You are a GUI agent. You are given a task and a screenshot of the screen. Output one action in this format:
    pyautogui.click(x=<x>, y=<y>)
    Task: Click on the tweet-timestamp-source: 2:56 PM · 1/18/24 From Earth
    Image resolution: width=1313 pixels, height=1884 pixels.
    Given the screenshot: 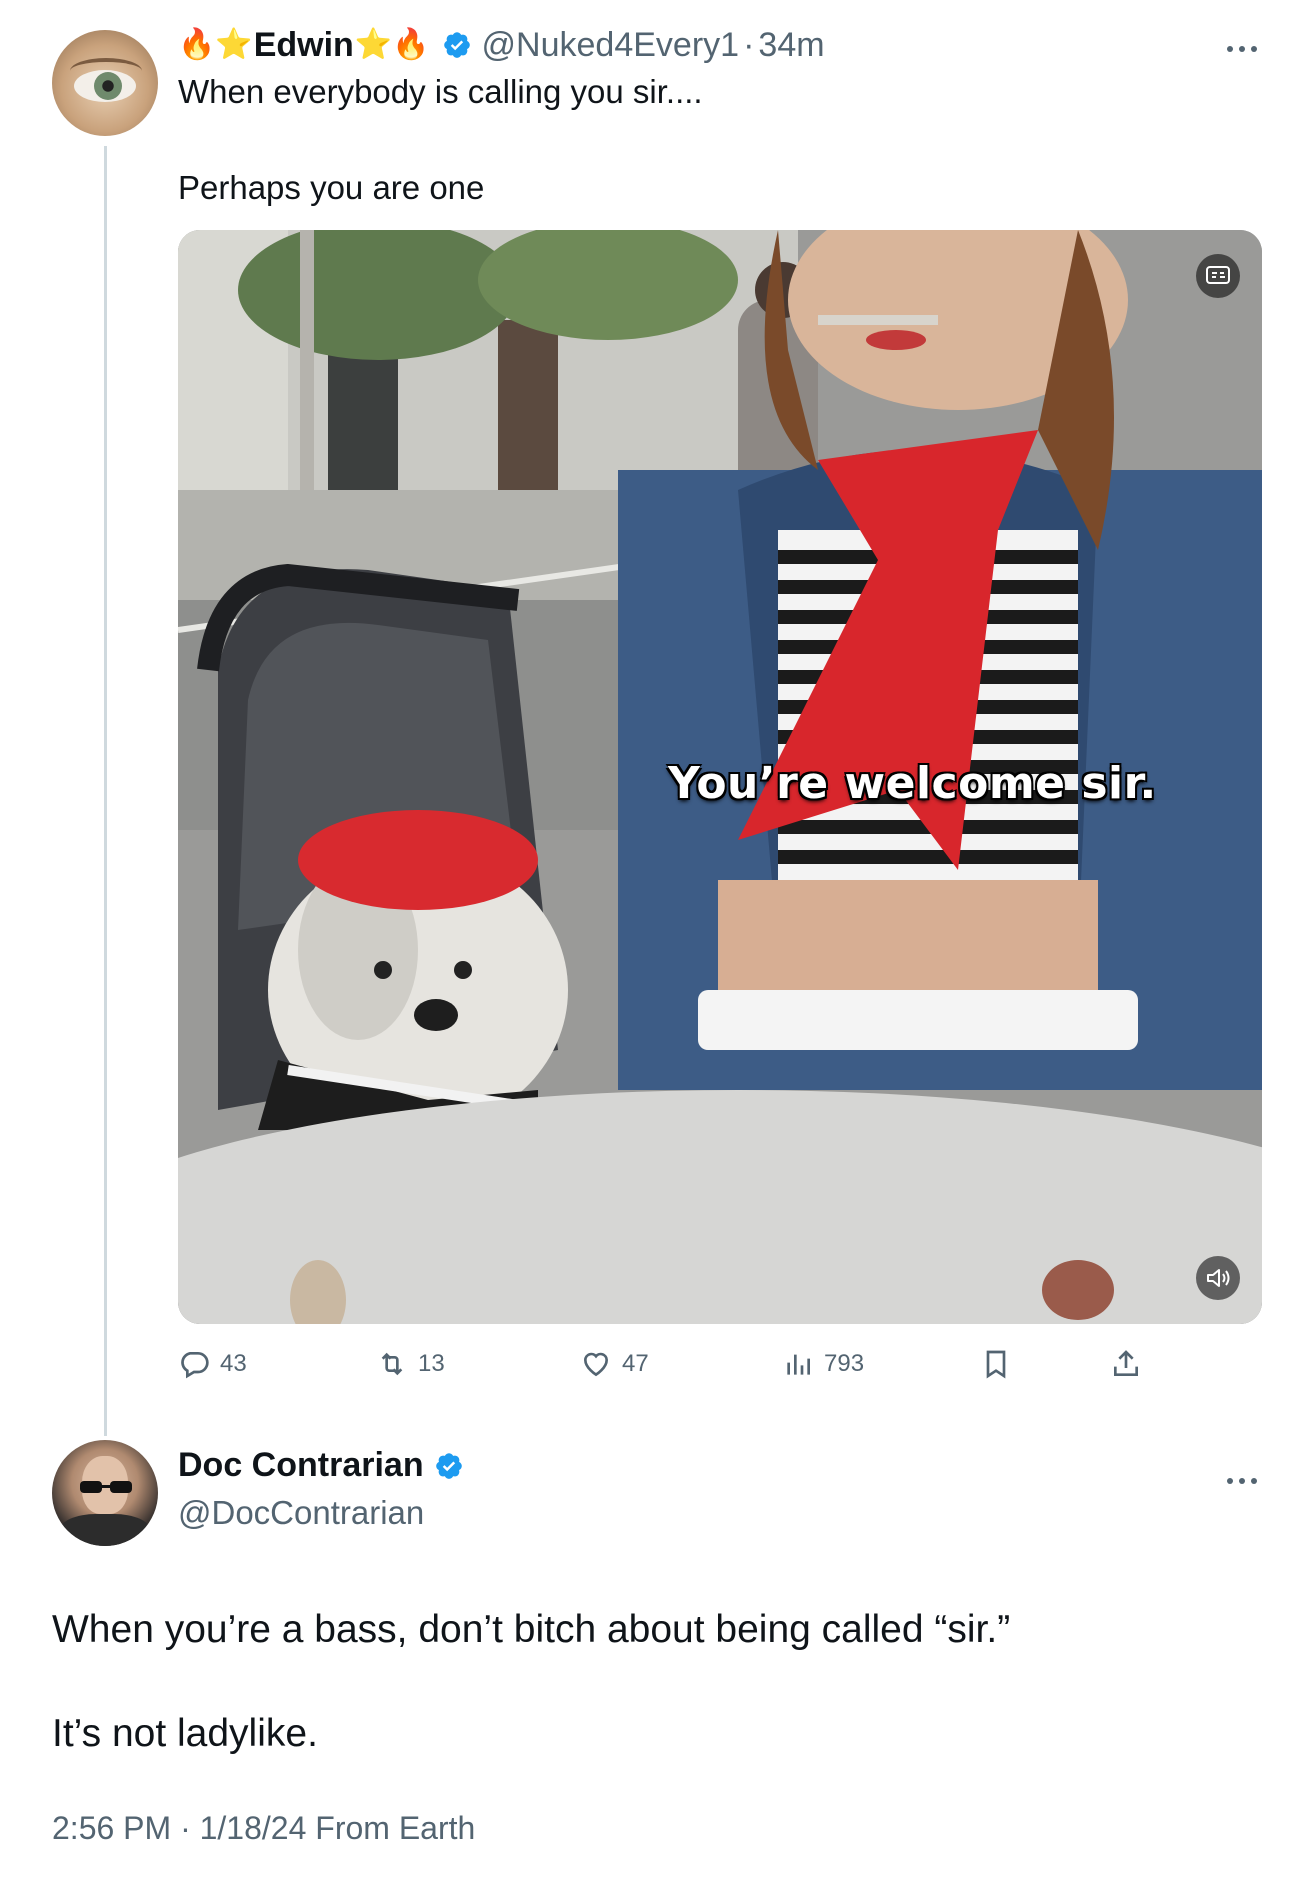 What is the action you would take?
    pyautogui.click(x=263, y=1828)
    